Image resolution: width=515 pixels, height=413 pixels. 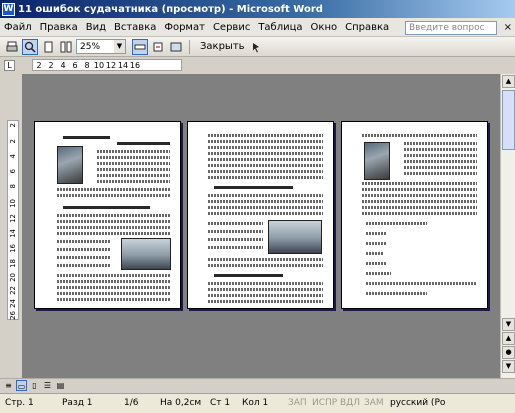 I want to click on magnifier-icon, so click(x=30, y=46).